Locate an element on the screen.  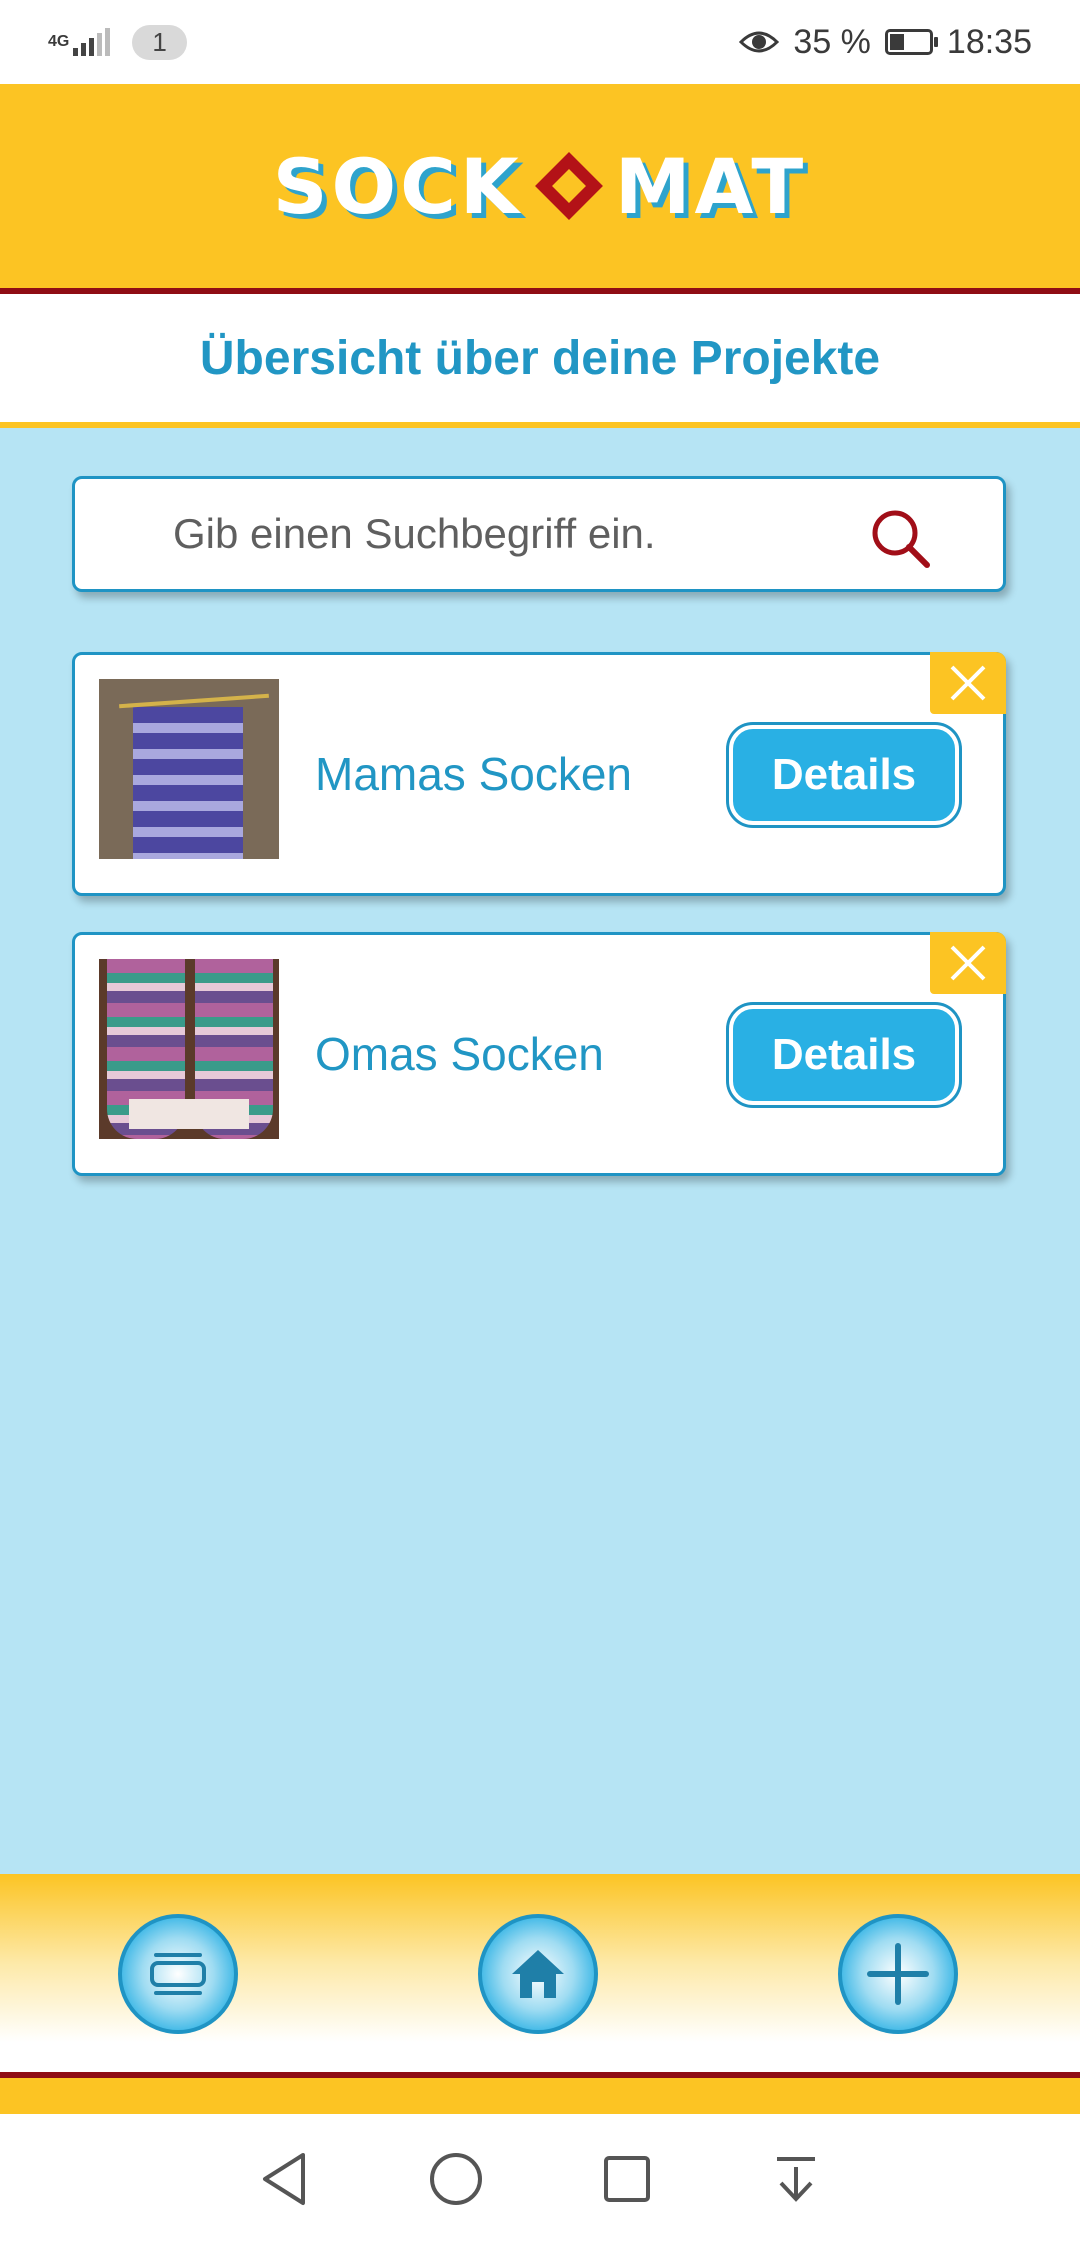
project-card: Mamas Socken Details is located at coordinates (539, 774).